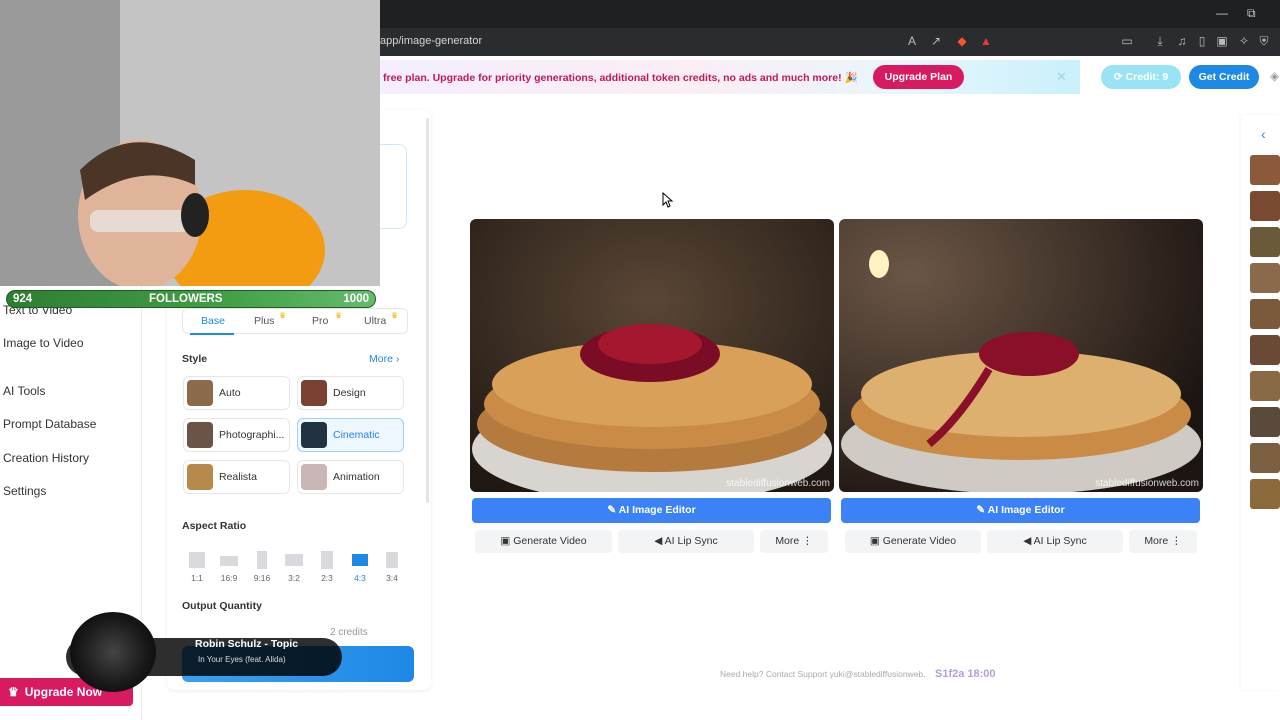  What do you see at coordinates (213, 321) in the screenshot?
I see `tab-base: Base` at bounding box center [213, 321].